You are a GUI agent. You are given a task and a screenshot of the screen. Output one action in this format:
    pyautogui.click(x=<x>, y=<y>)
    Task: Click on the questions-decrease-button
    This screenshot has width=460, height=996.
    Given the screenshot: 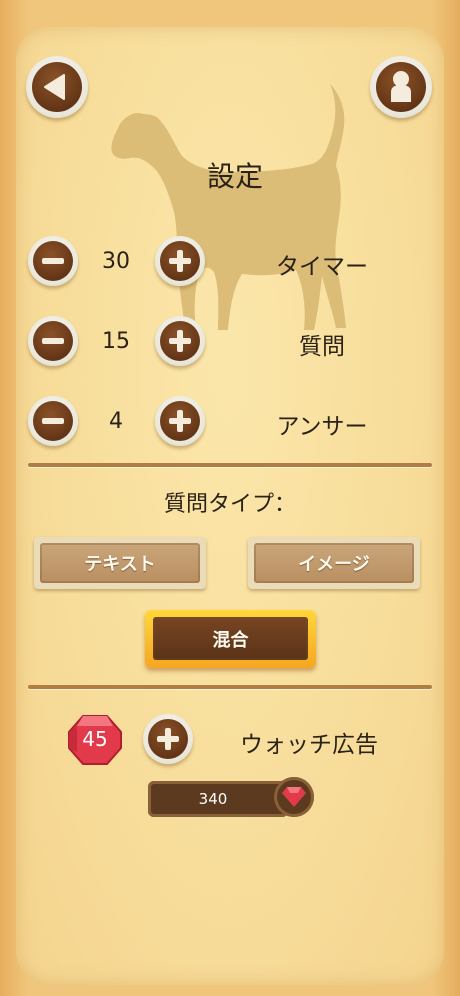 What is the action you would take?
    pyautogui.click(x=53, y=341)
    